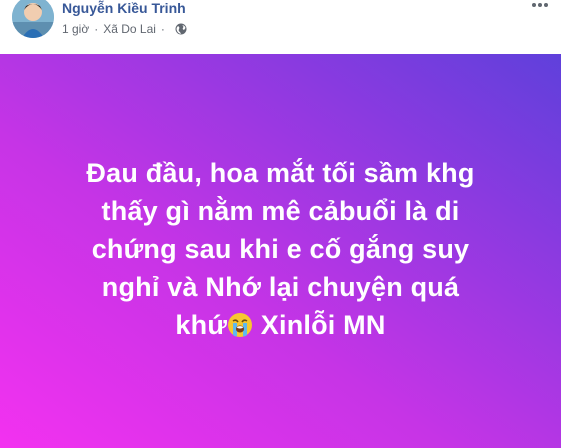  I want to click on more-options-icon, so click(540, 7).